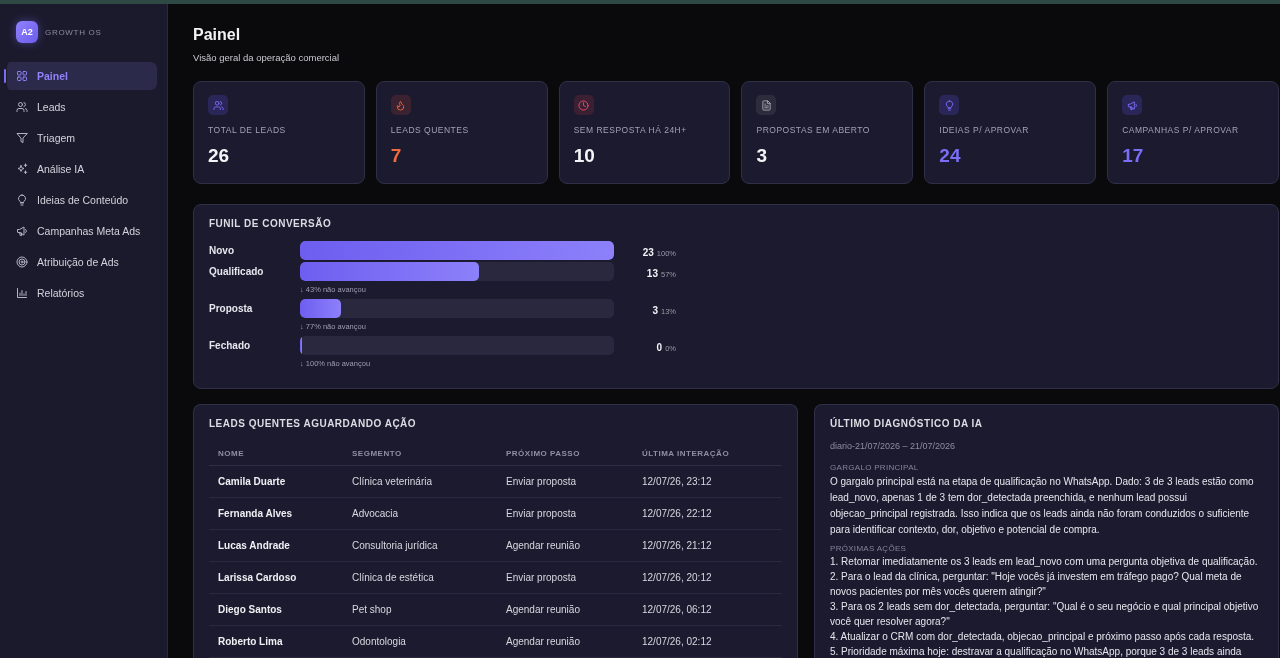 The height and width of the screenshot is (658, 1280). I want to click on page-subtitle: Visão geral da operação comercial, so click(266, 57).